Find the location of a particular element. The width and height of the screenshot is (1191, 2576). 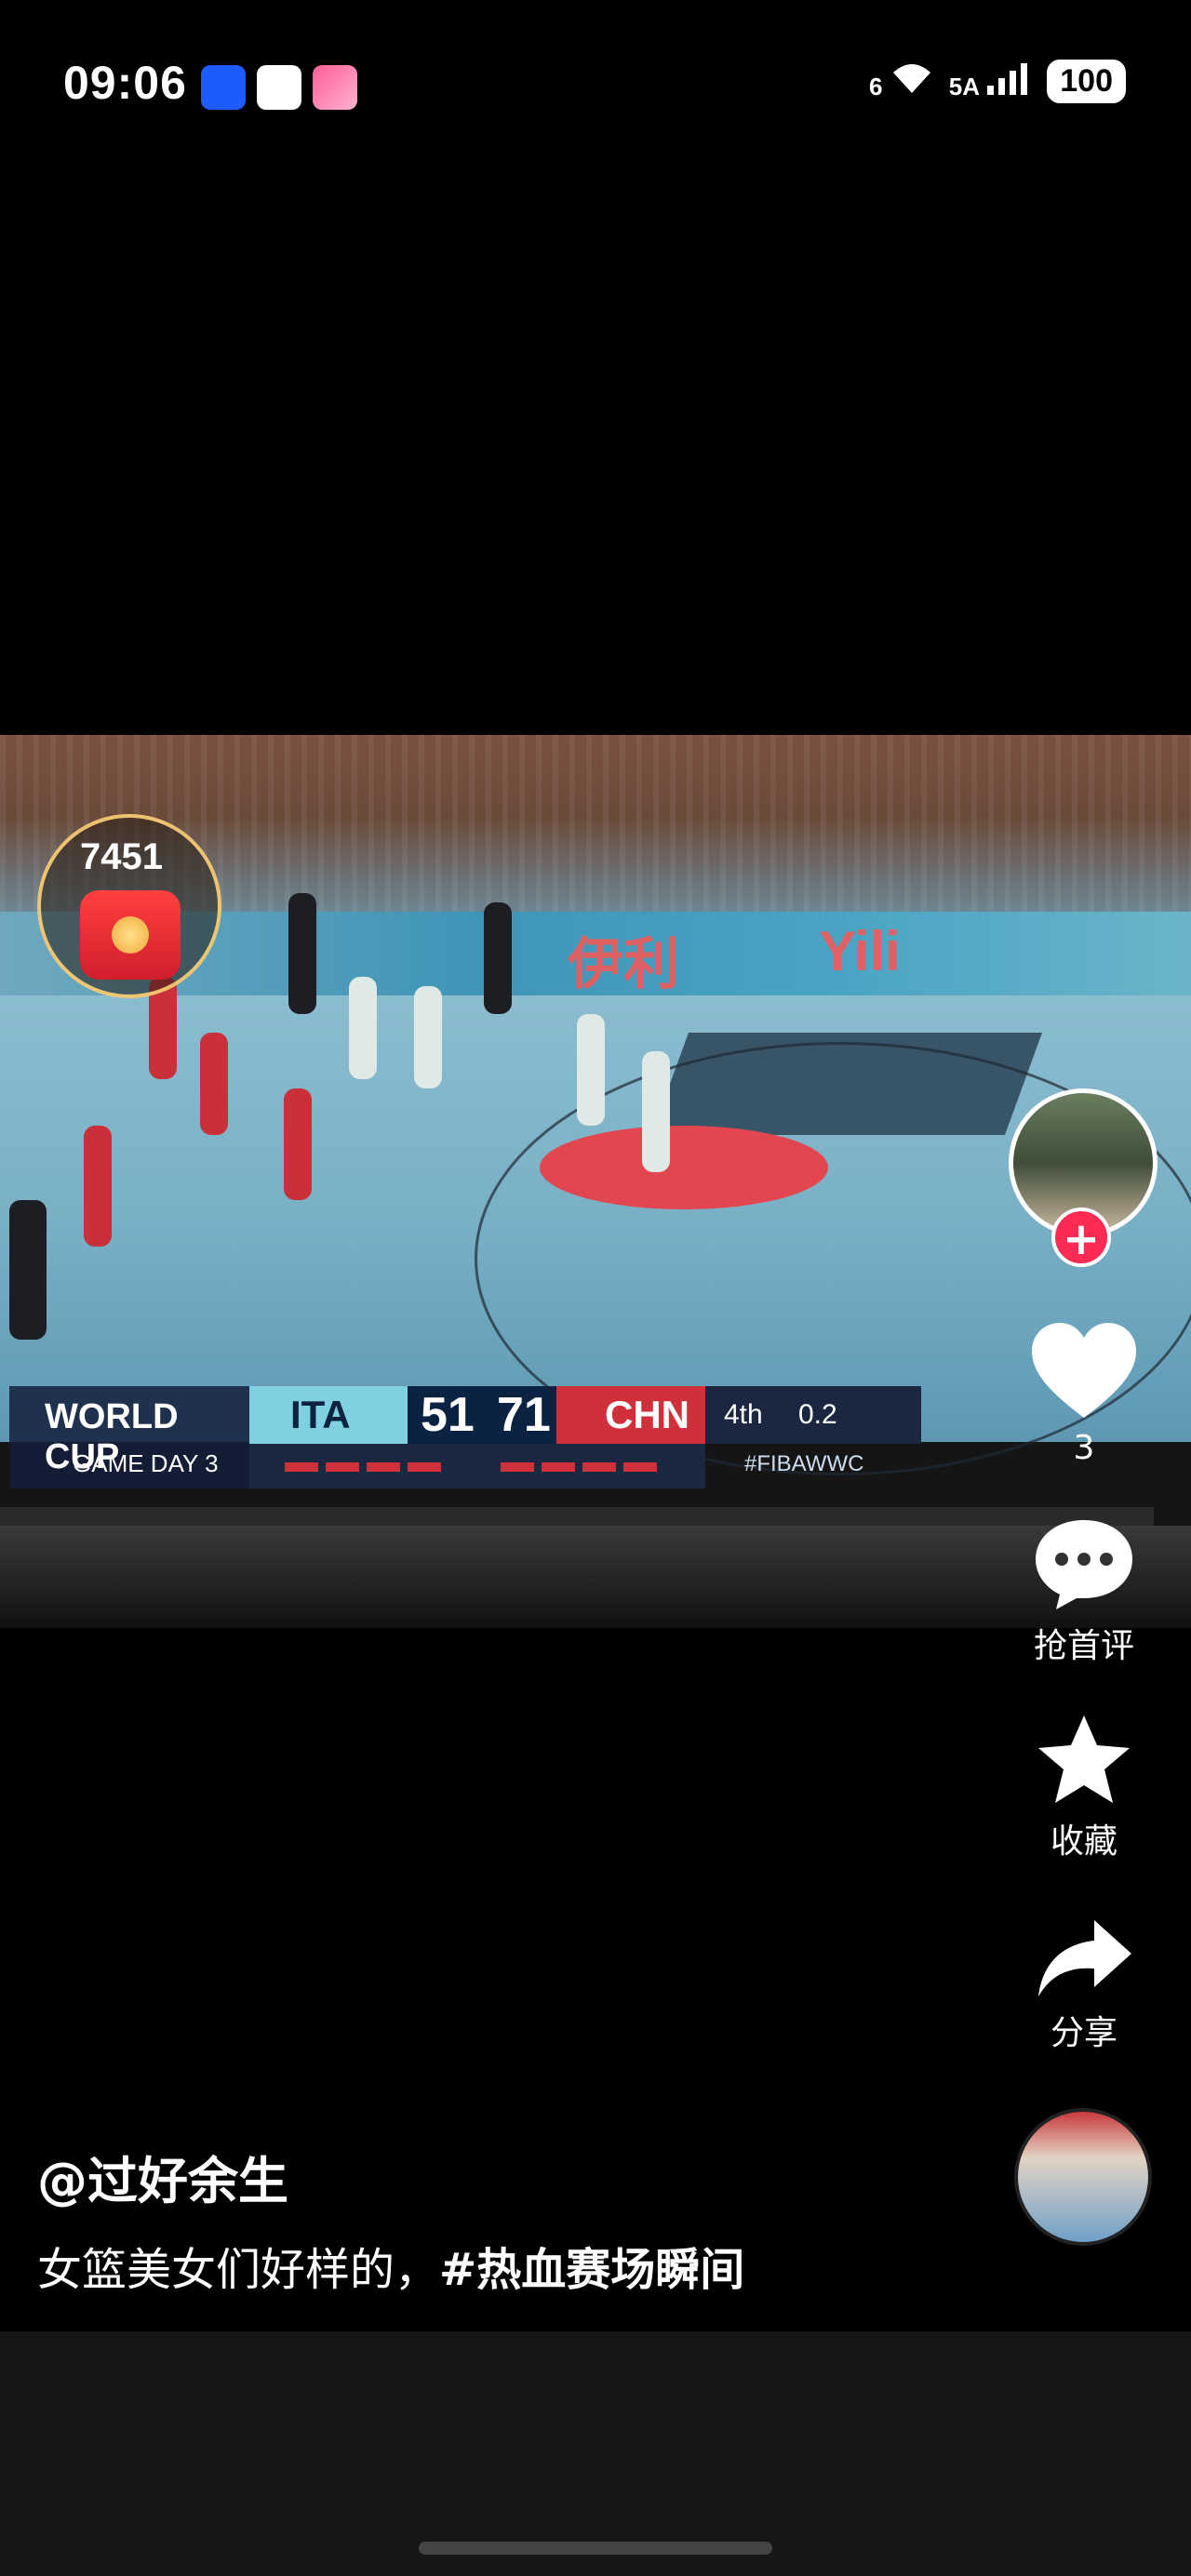

away-team: CHN is located at coordinates (630, 1415).